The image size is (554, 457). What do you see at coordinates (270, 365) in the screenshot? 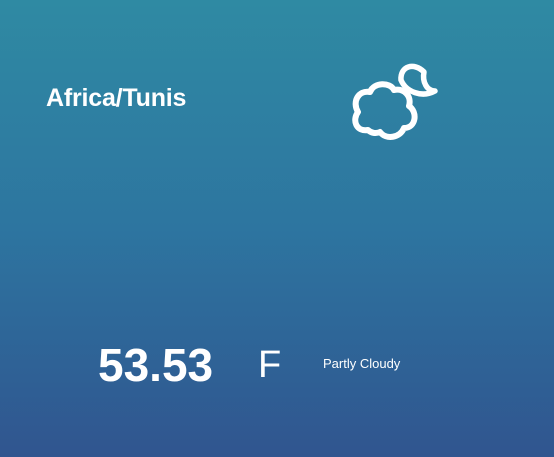
I see `temperature-unit: F` at bounding box center [270, 365].